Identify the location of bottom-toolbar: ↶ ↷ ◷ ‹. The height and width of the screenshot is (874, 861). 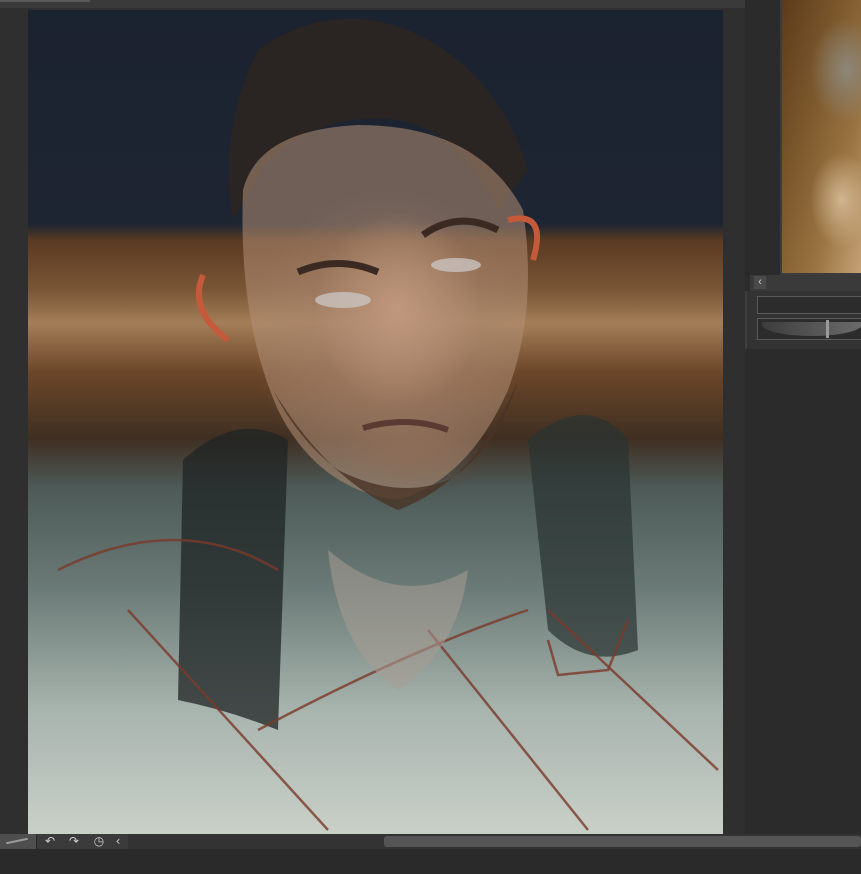
(430, 841).